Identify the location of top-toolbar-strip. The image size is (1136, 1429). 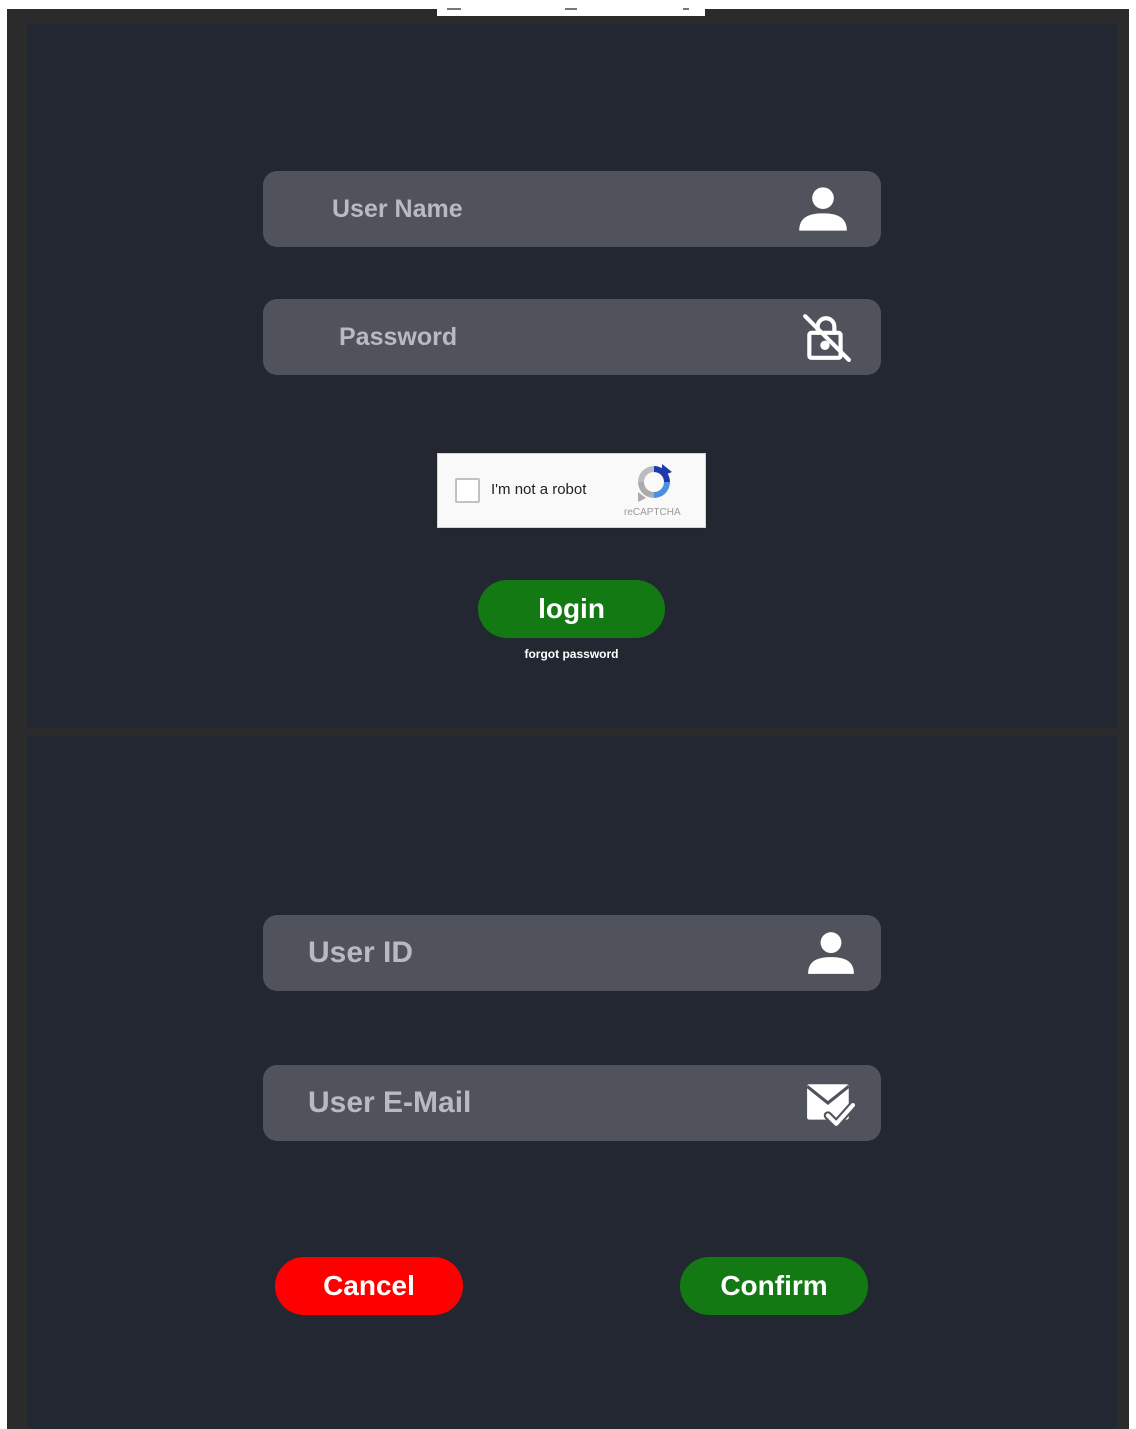
(571, 8).